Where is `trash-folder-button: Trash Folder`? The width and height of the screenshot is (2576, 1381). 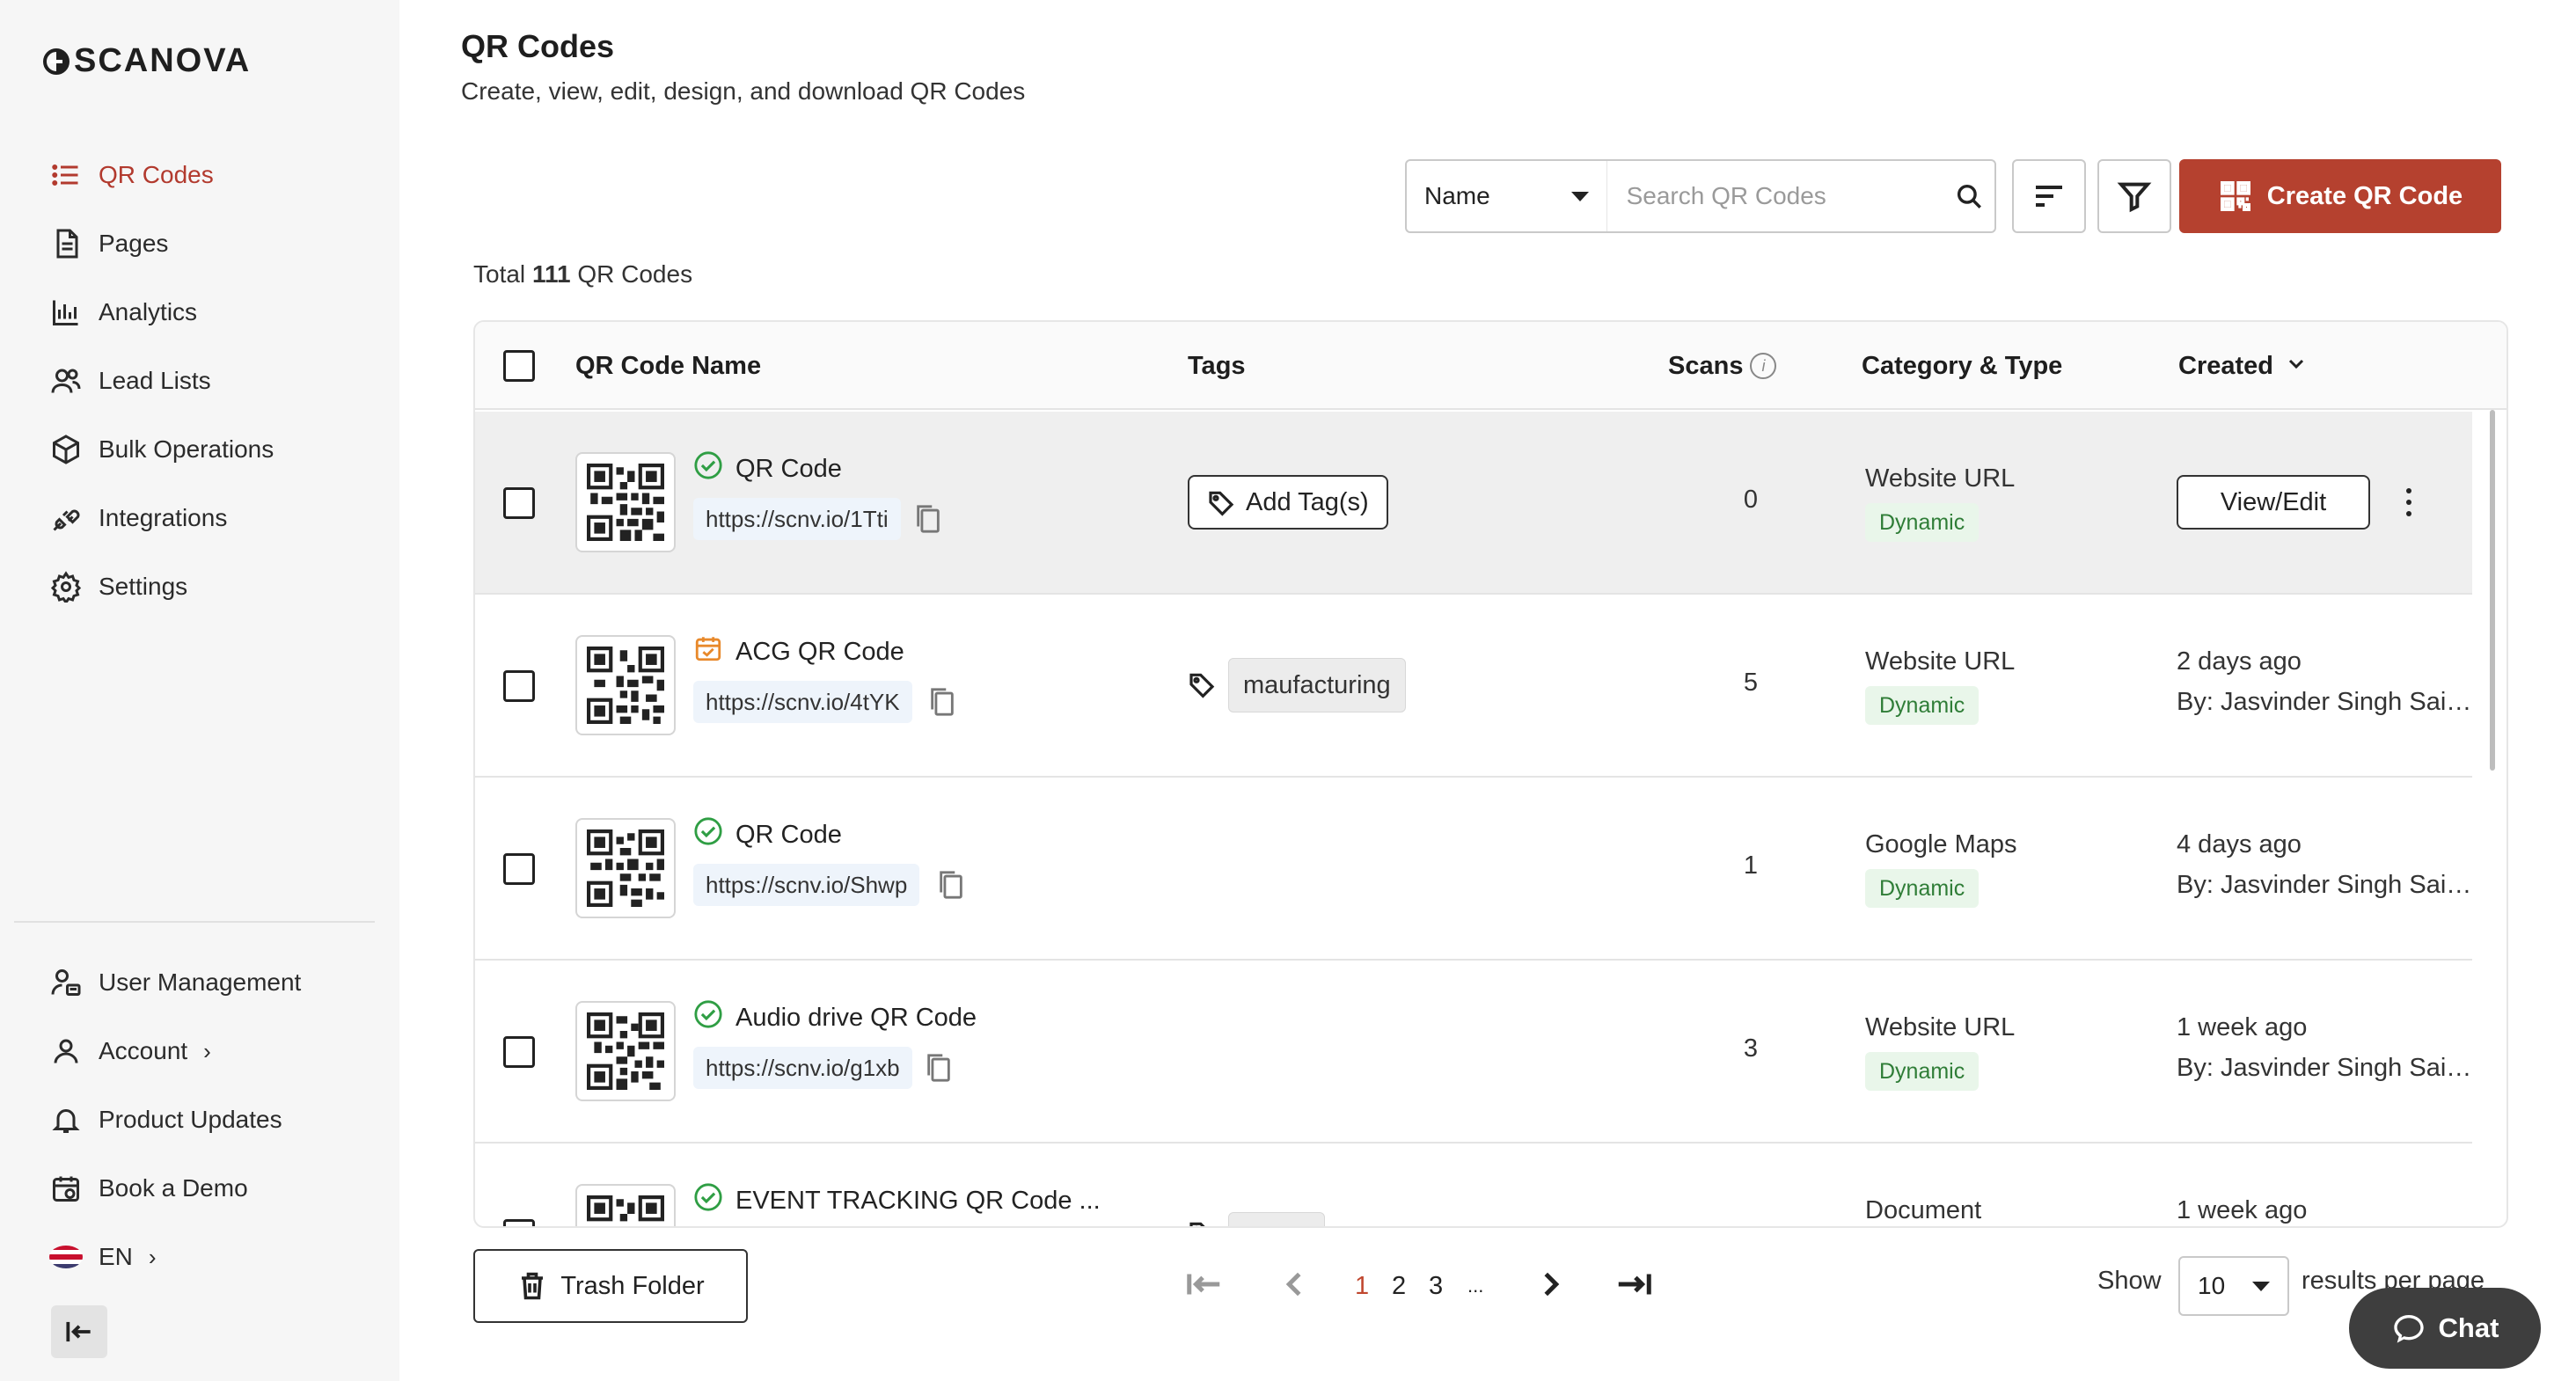 trash-folder-button: Trash Folder is located at coordinates (610, 1286).